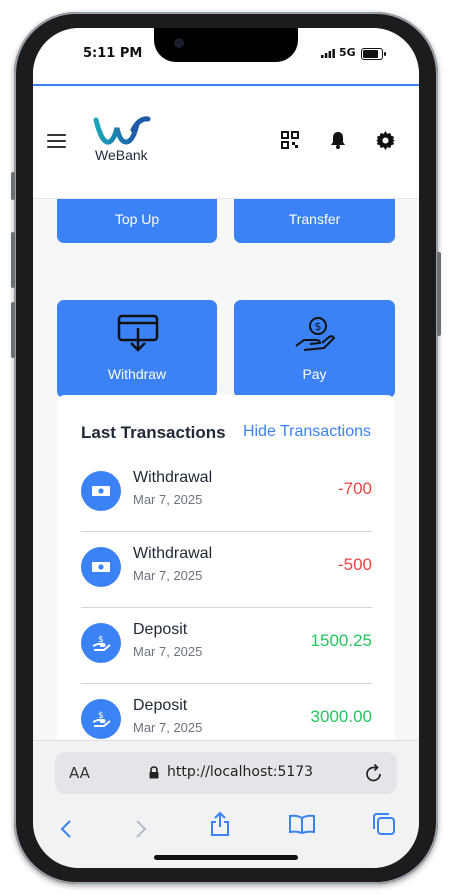 The width and height of the screenshot is (458, 894). I want to click on gear-icon, so click(385, 140).